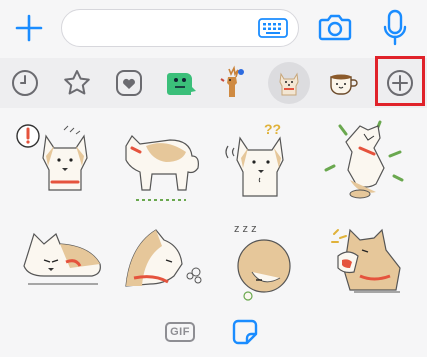  I want to click on add-attachment-button, so click(29, 28).